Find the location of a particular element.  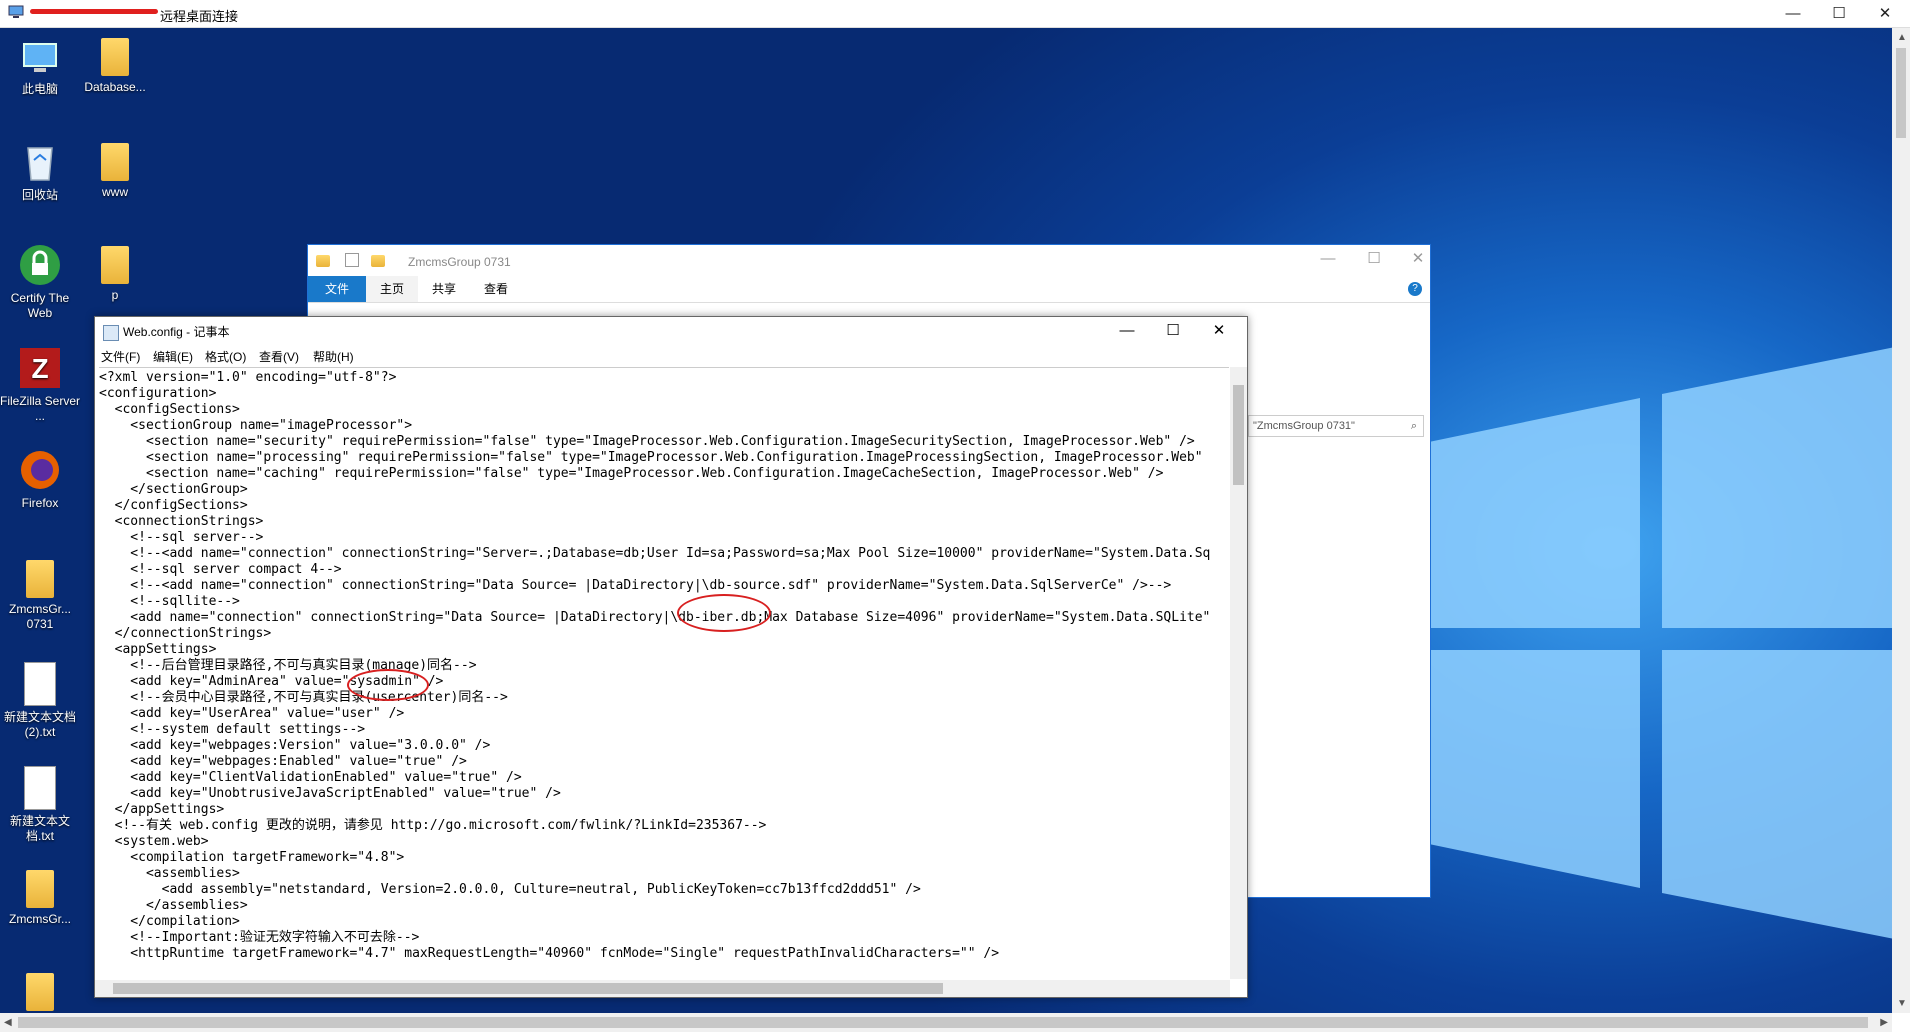

code-line: <!--system default settings--> is located at coordinates (232, 729).